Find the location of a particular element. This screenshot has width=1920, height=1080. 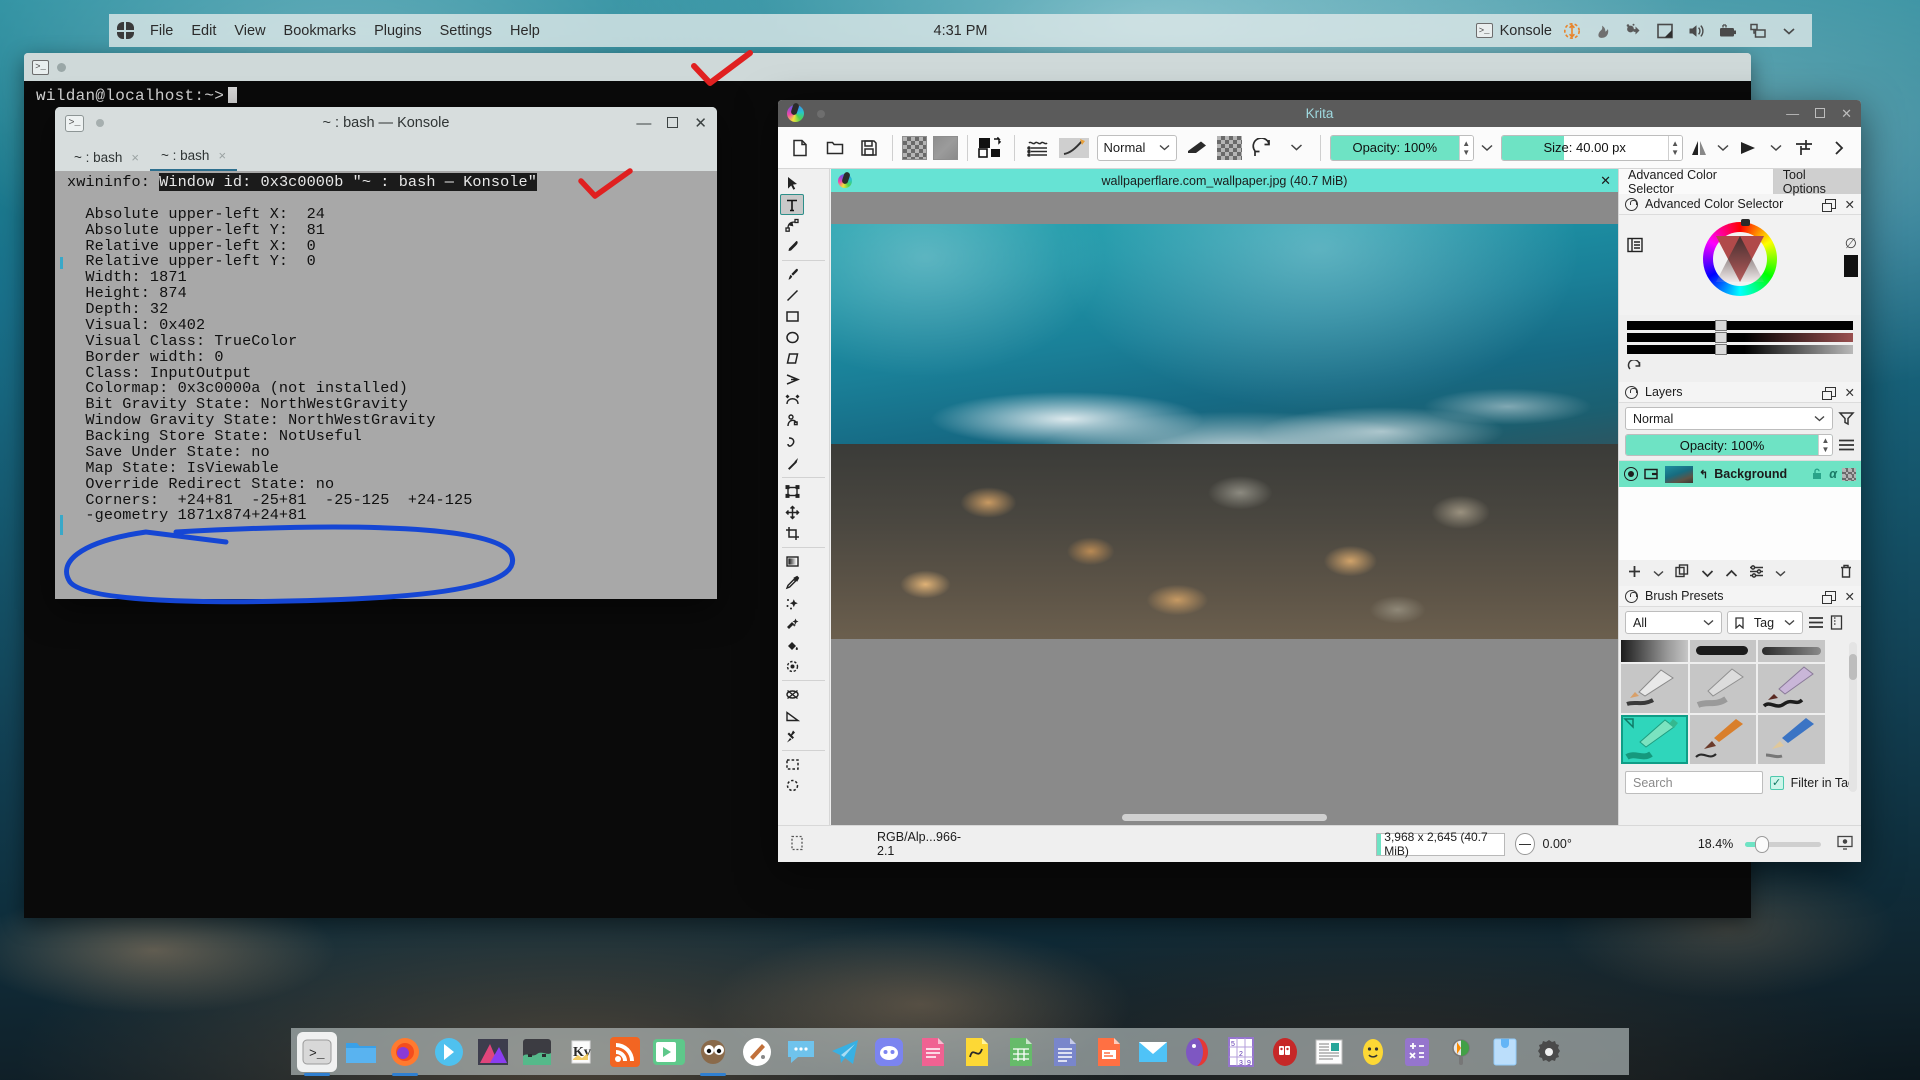

bezier-curve-icon is located at coordinates (792, 400).